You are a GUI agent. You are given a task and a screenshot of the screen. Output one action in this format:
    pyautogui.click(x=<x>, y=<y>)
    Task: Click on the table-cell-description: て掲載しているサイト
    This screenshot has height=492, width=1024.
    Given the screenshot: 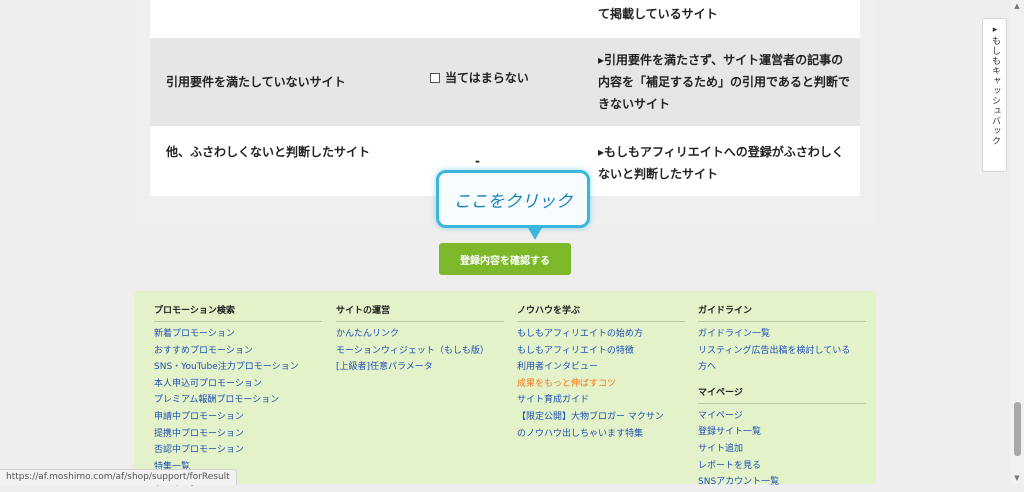 What is the action you would take?
    pyautogui.click(x=658, y=14)
    